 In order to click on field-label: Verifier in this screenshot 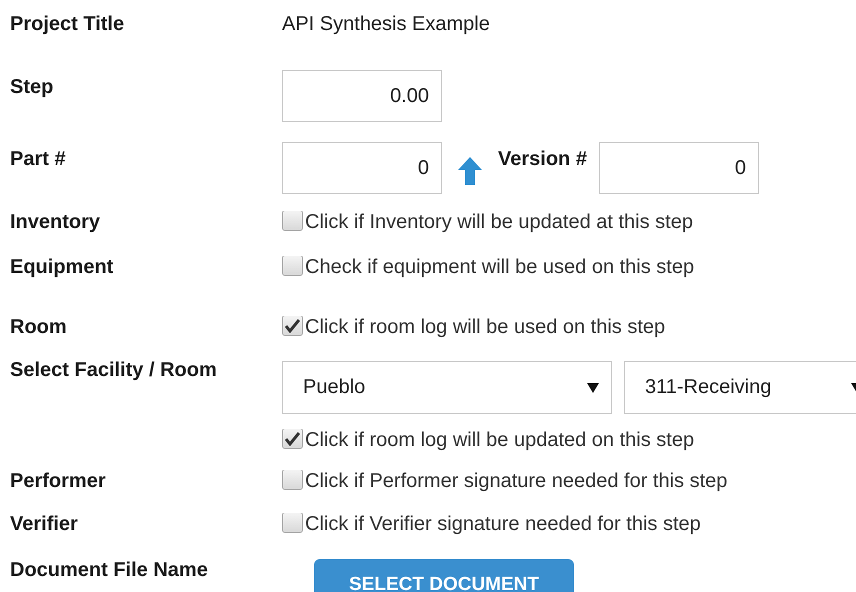, I will do `click(44, 524)`.